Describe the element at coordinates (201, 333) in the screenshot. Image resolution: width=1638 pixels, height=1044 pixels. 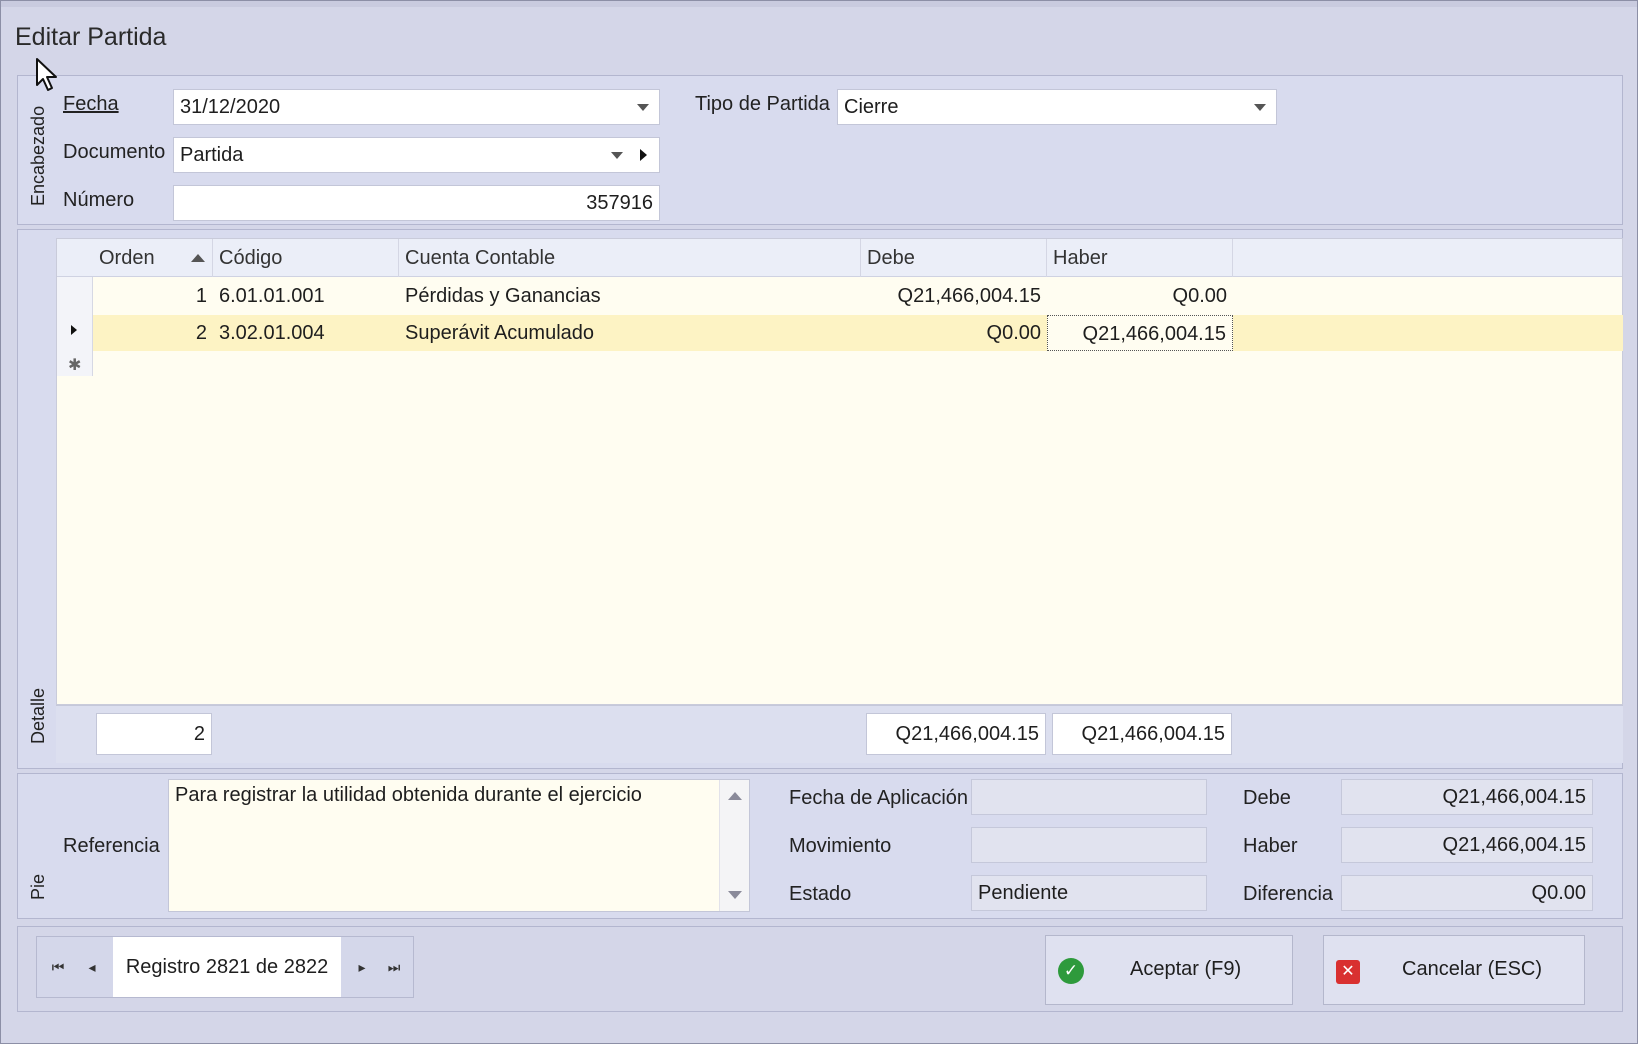
I see `row-orden: 2` at that location.